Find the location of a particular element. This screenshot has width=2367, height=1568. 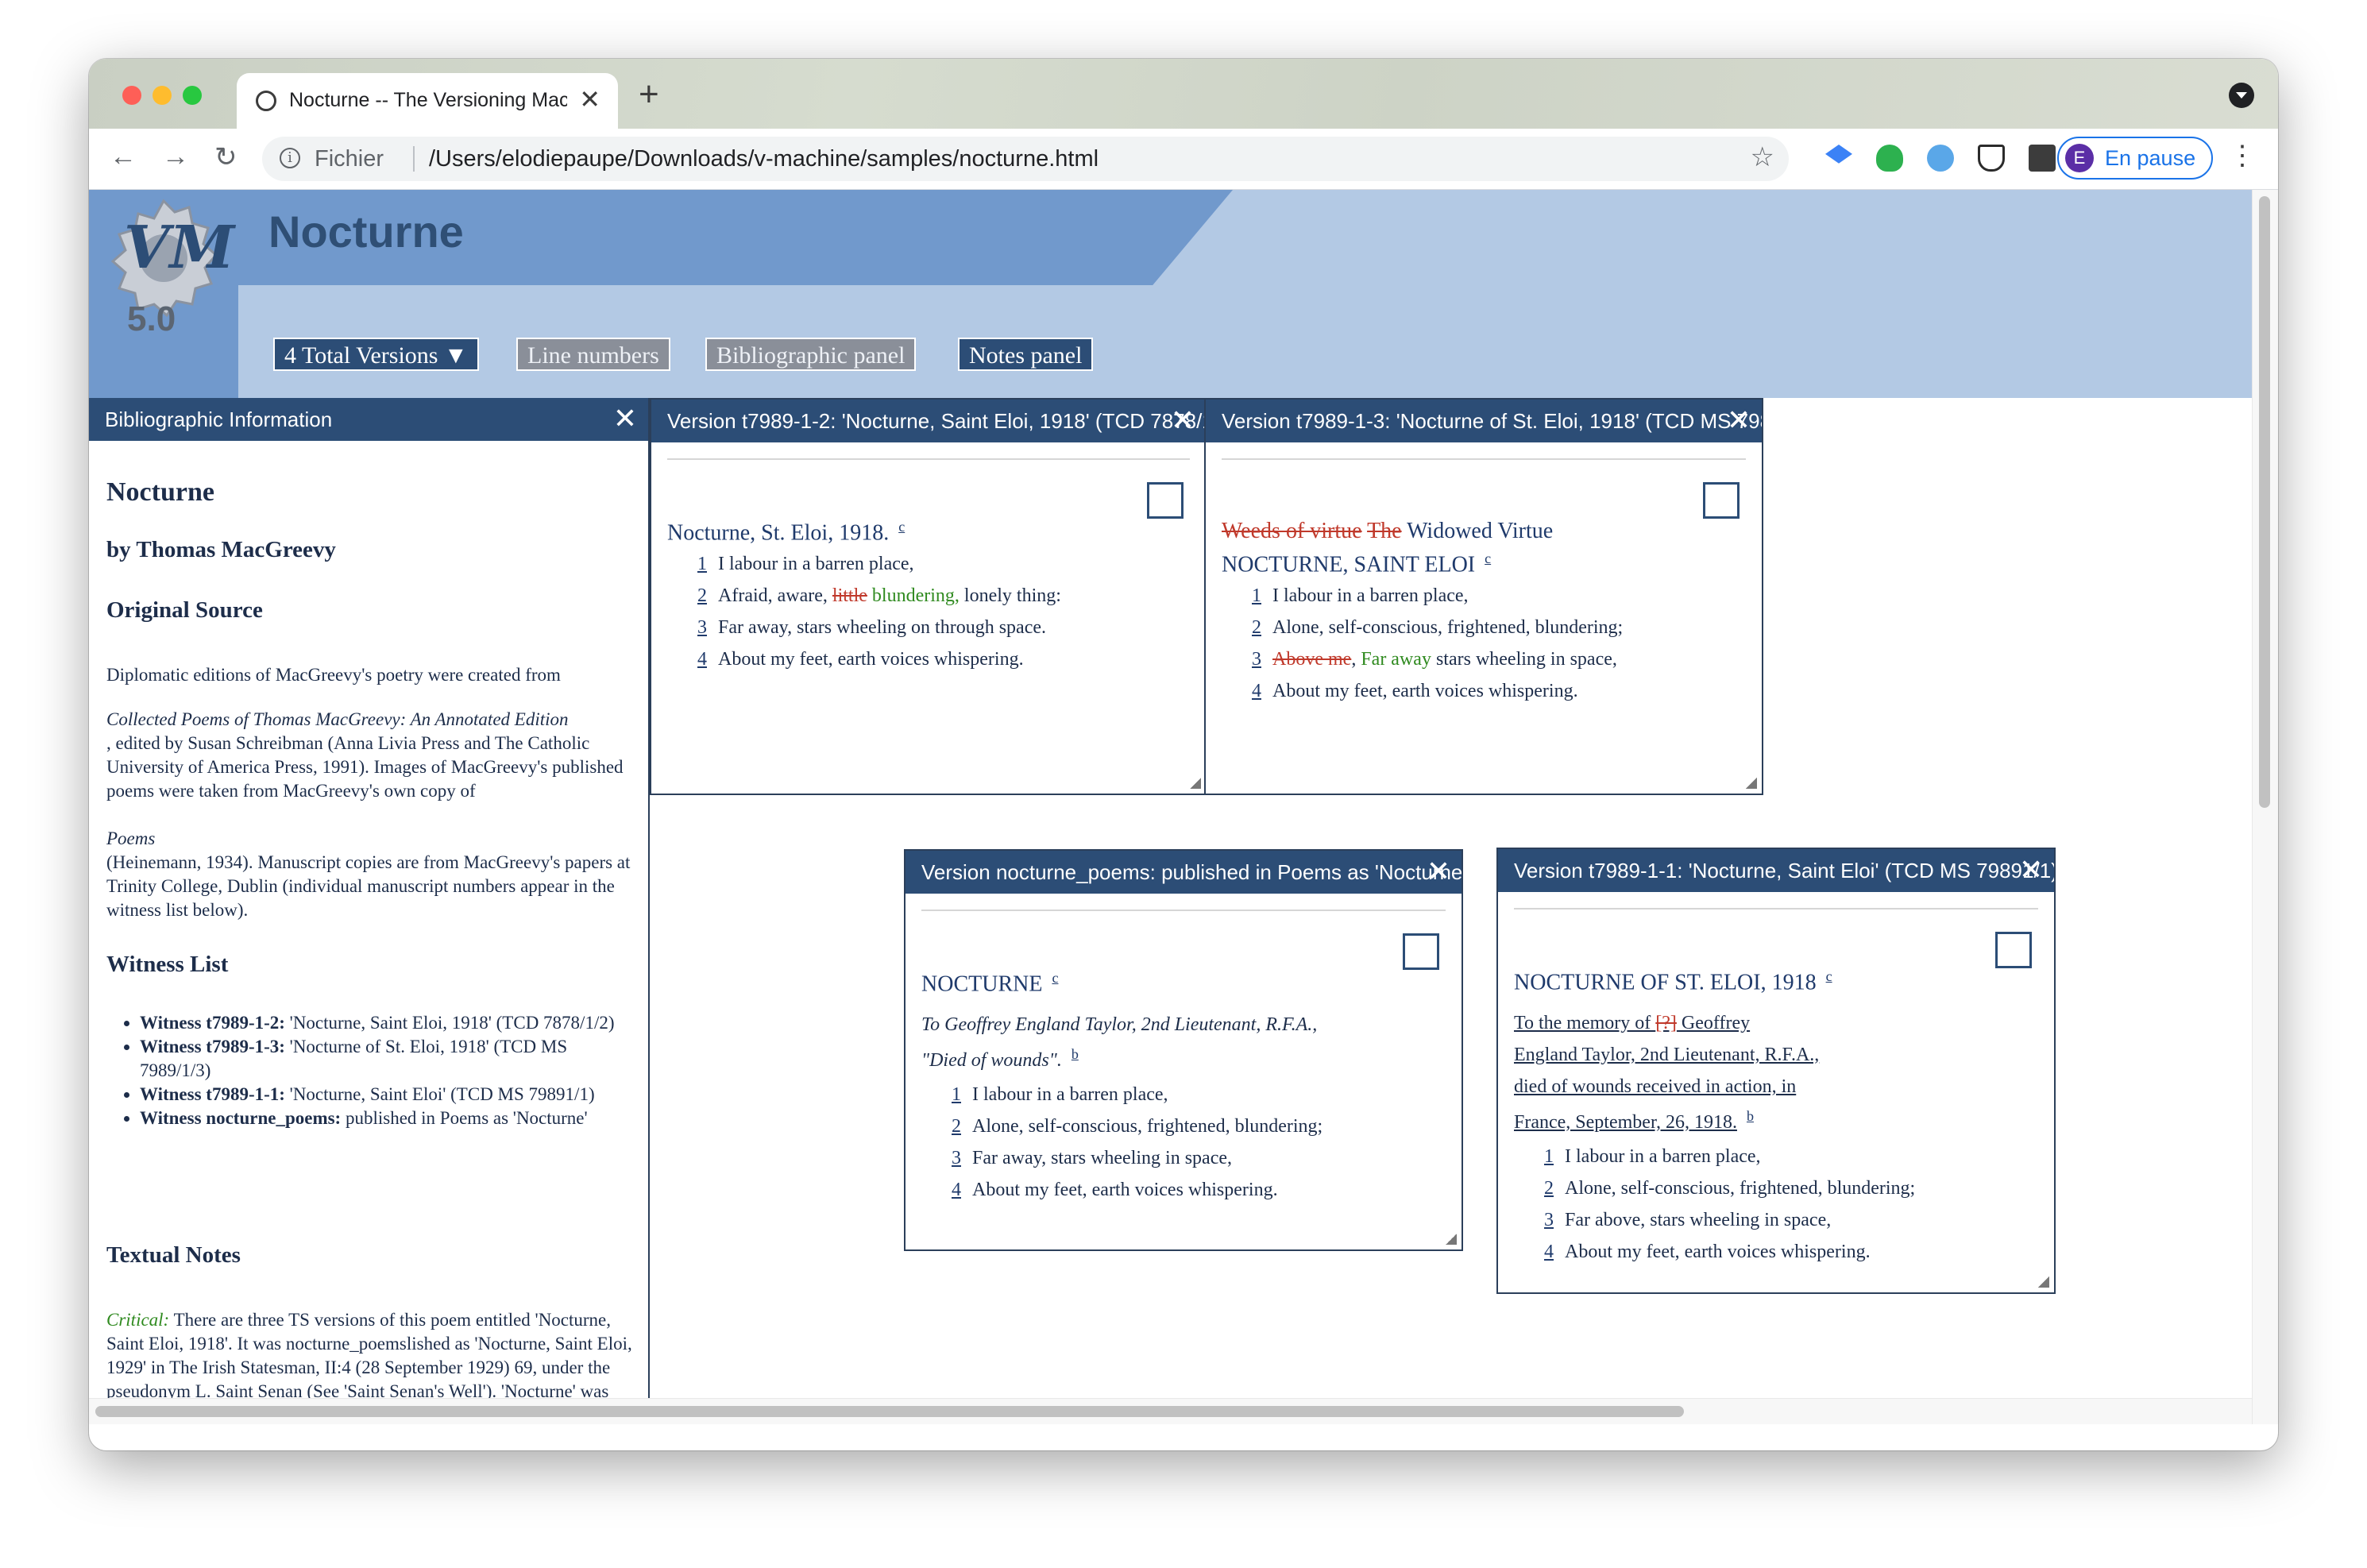

poem-epigraph: Weeds of virtue The Widowed Virtue is located at coordinates (1388, 531).